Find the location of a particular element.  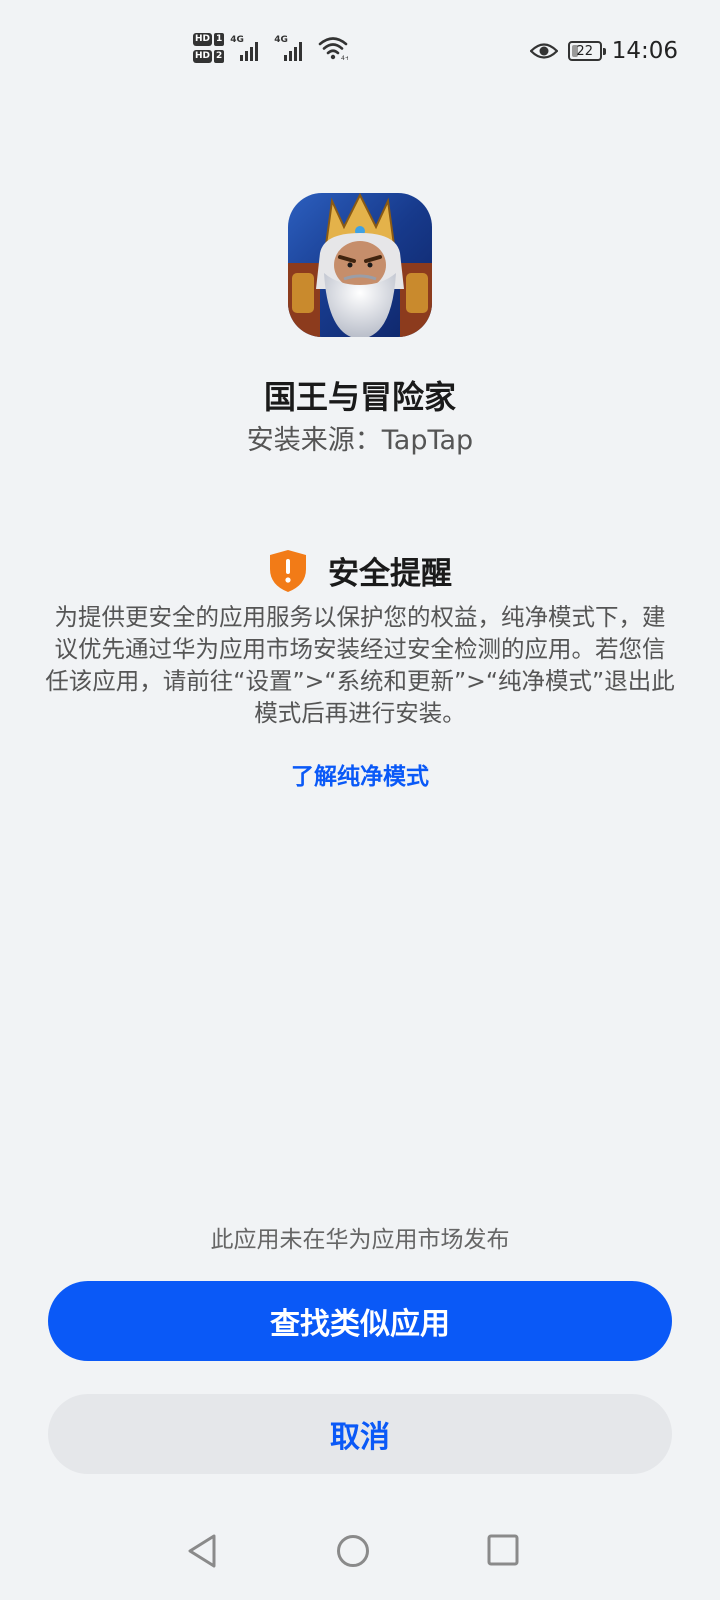

shield-warning-icon is located at coordinates (288, 570).